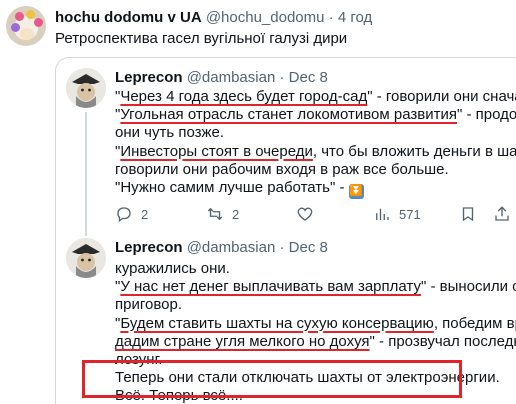  I want to click on bookmark-button, so click(468, 214).